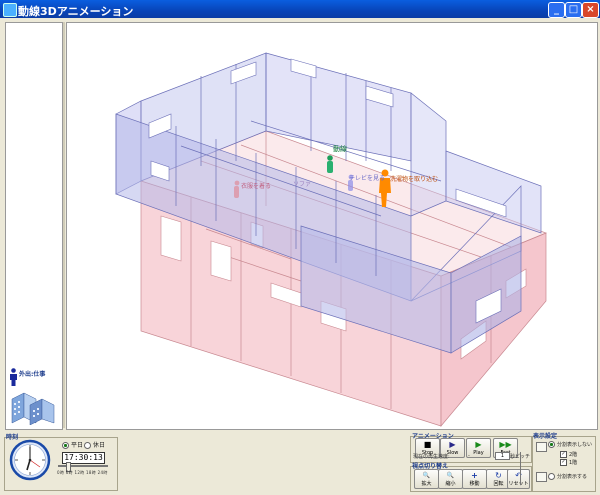  I want to click on floor2-checkbox: ✓ 2階, so click(568, 454).